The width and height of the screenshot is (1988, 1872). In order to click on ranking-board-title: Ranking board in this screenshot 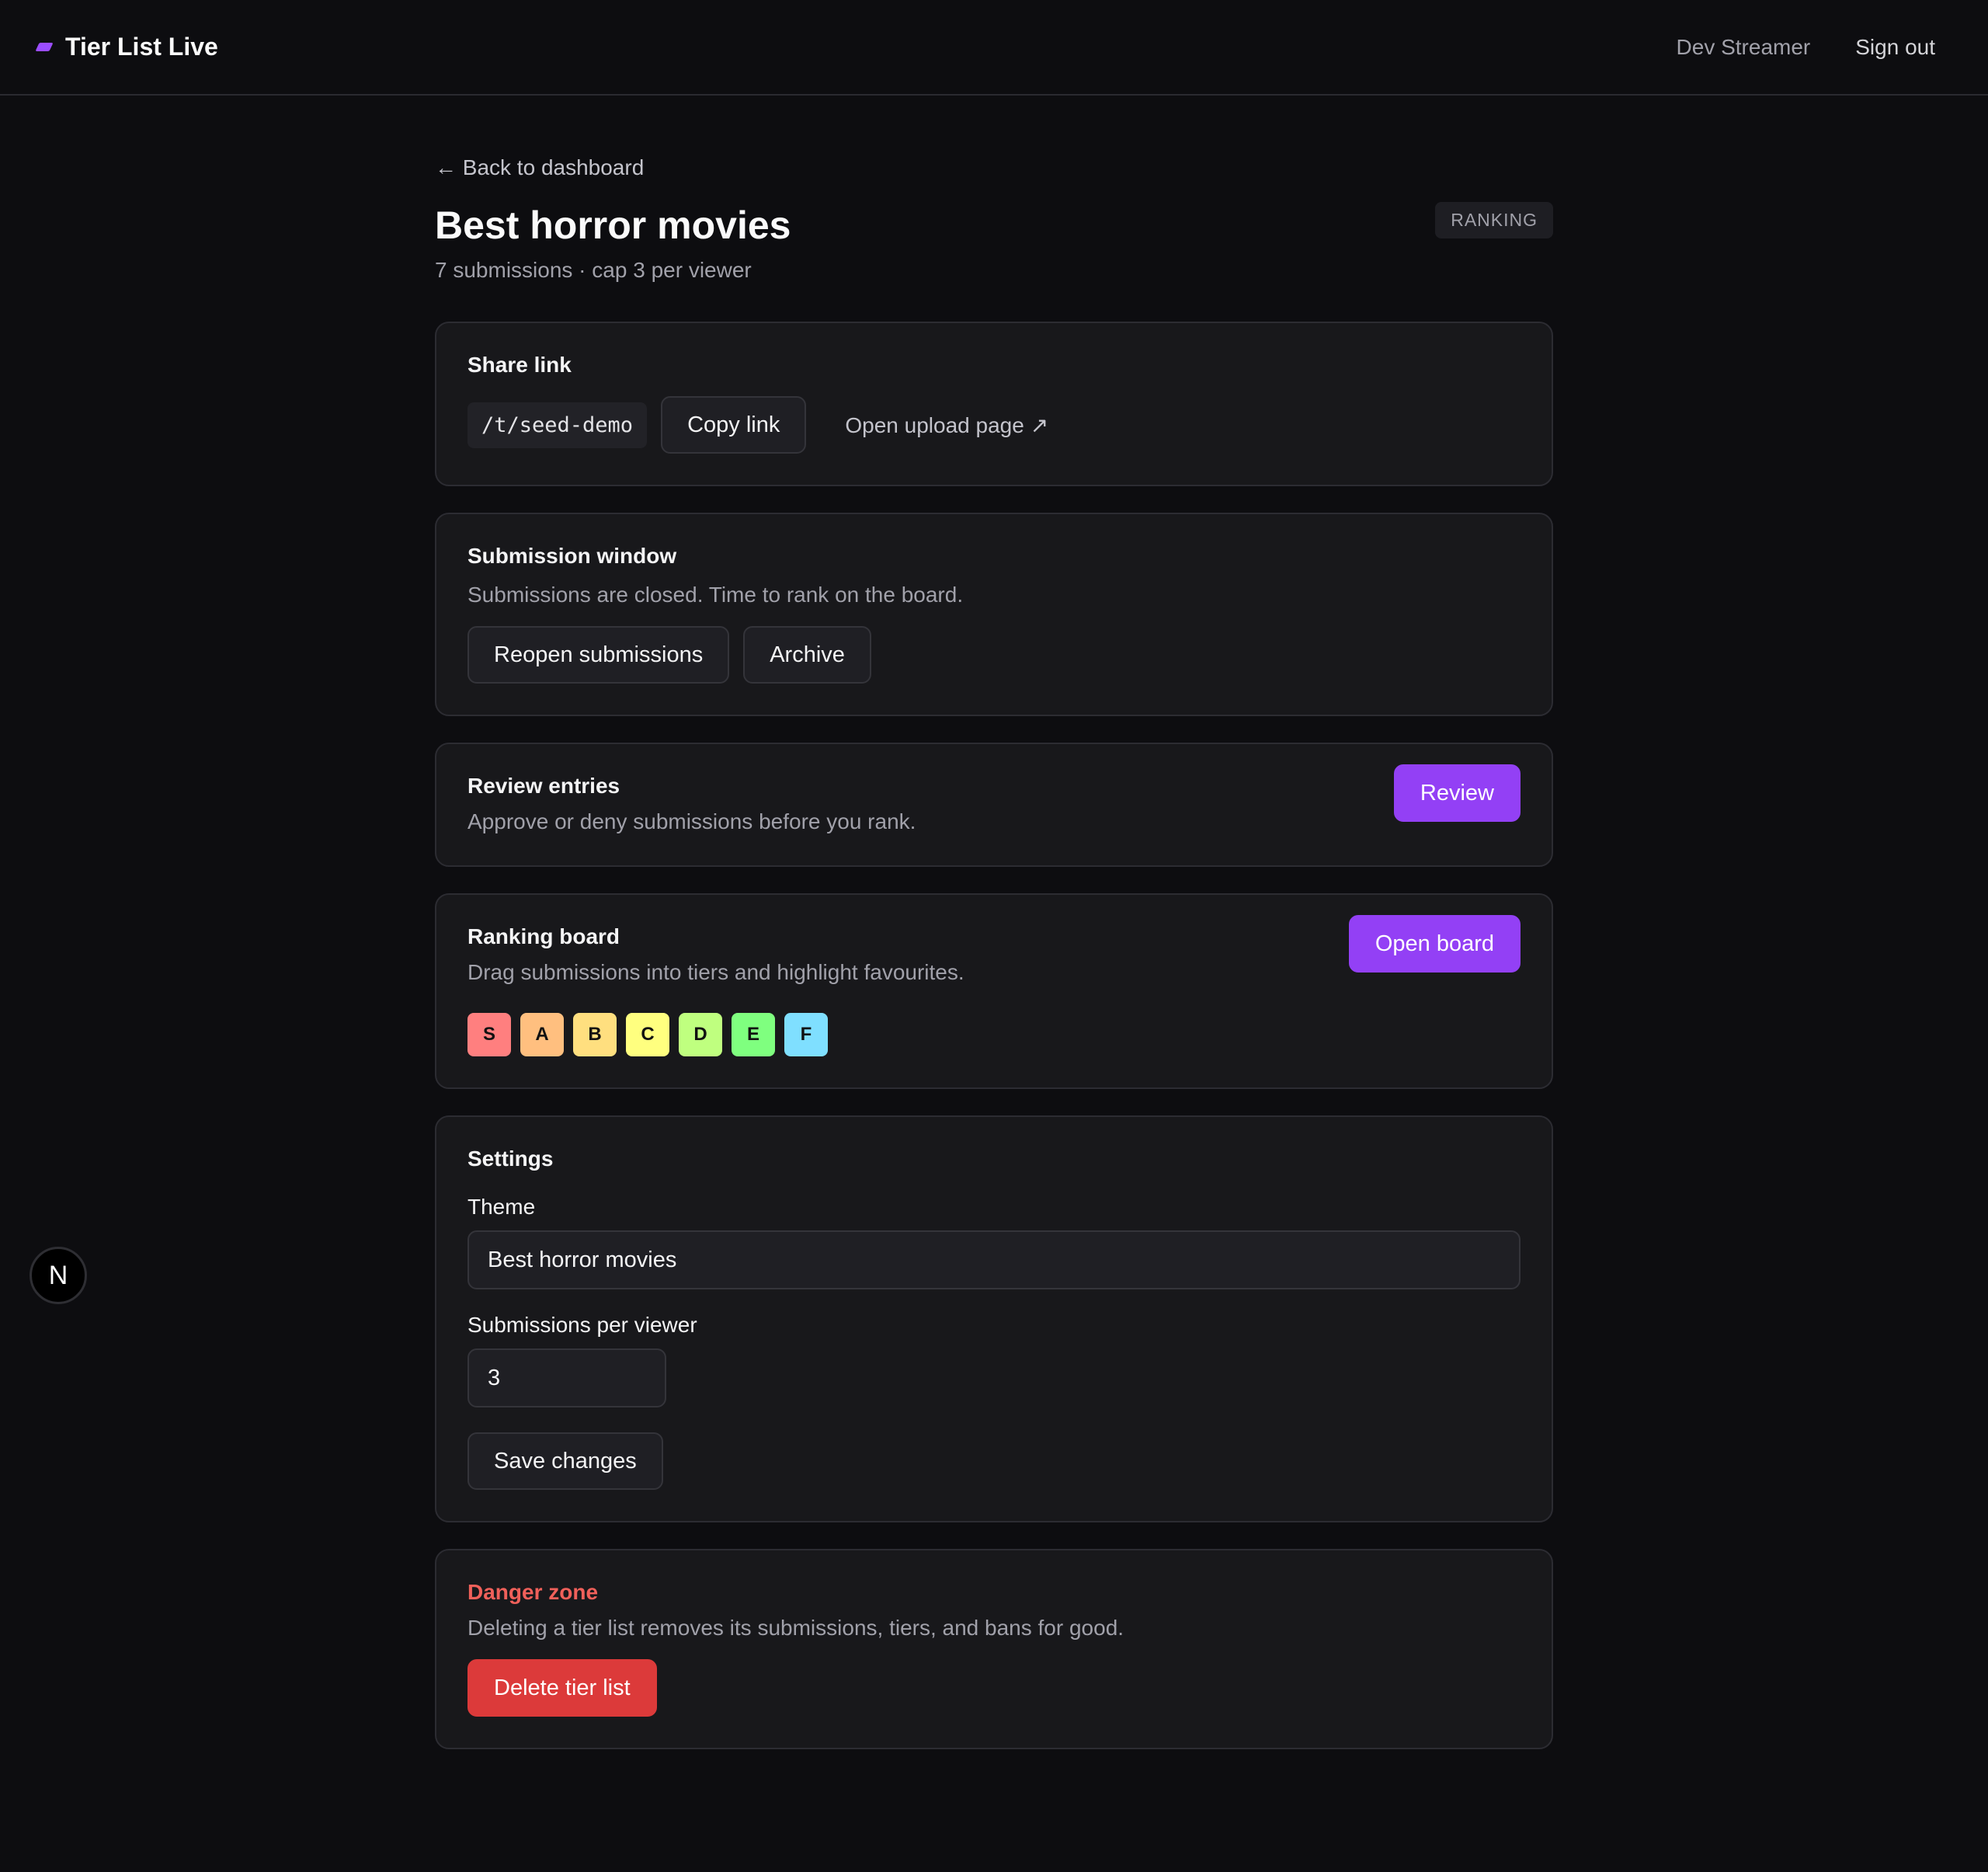, I will do `click(543, 936)`.